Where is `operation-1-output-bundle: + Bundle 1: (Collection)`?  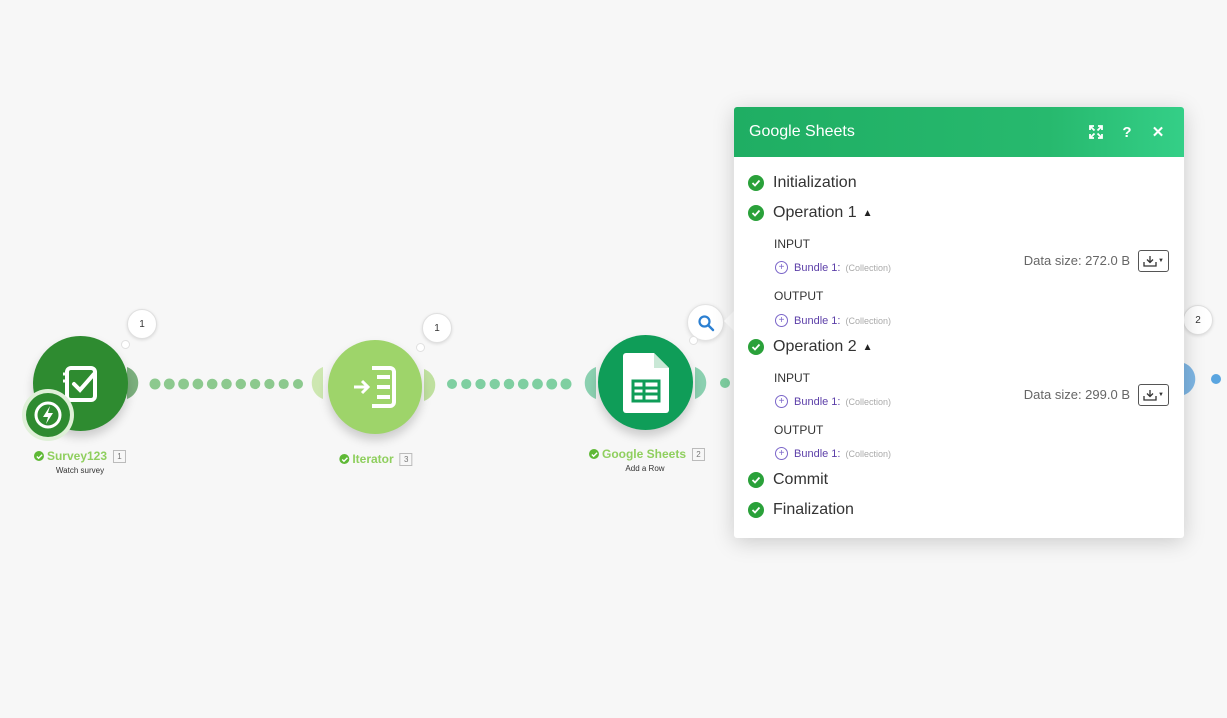
operation-1-output-bundle: + Bundle 1: (Collection) is located at coordinates (833, 320).